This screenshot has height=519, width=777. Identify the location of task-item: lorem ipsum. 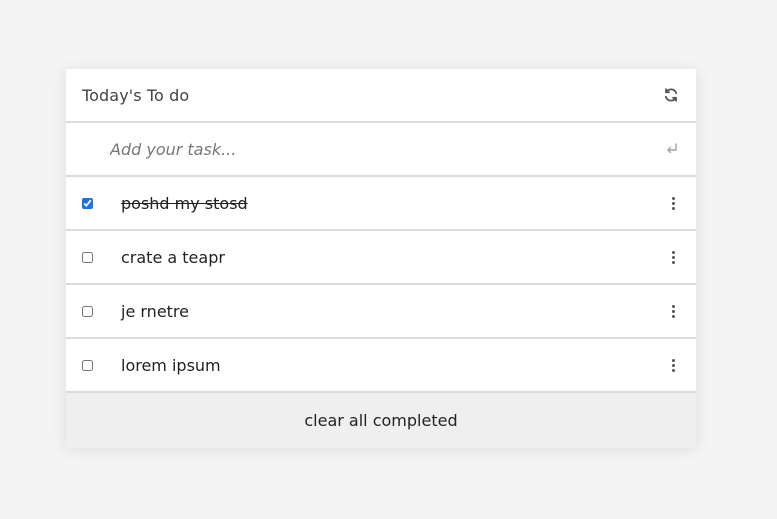
(381, 366).